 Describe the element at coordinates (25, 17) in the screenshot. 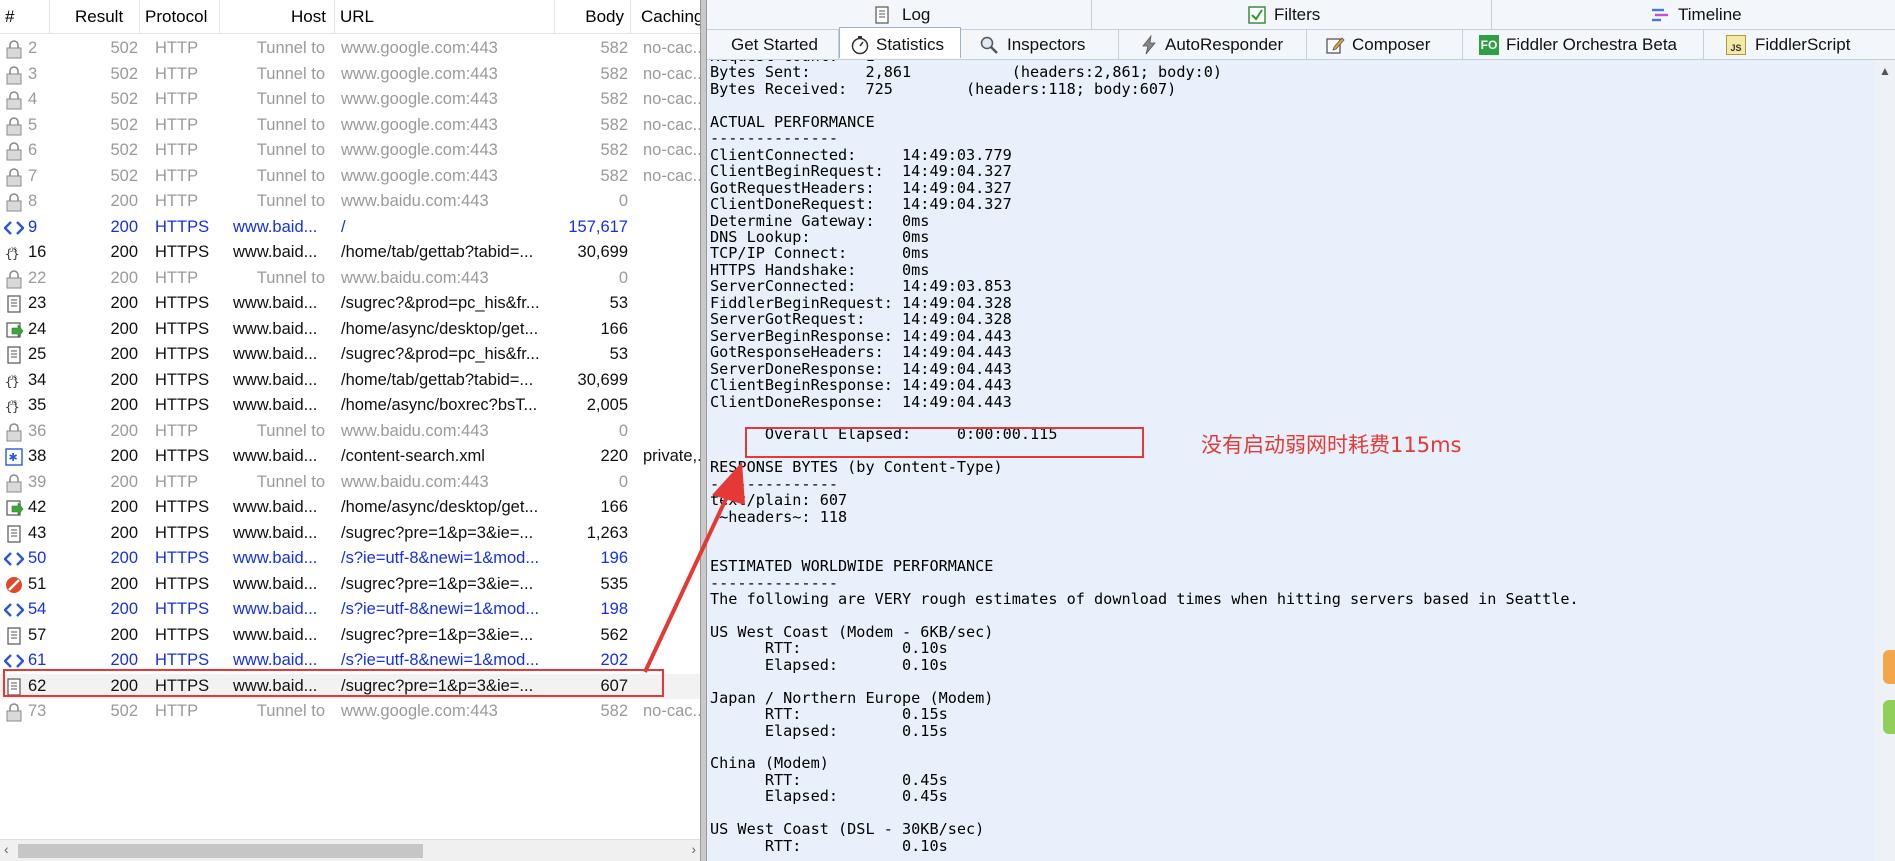

I see `column-header-number: #` at that location.